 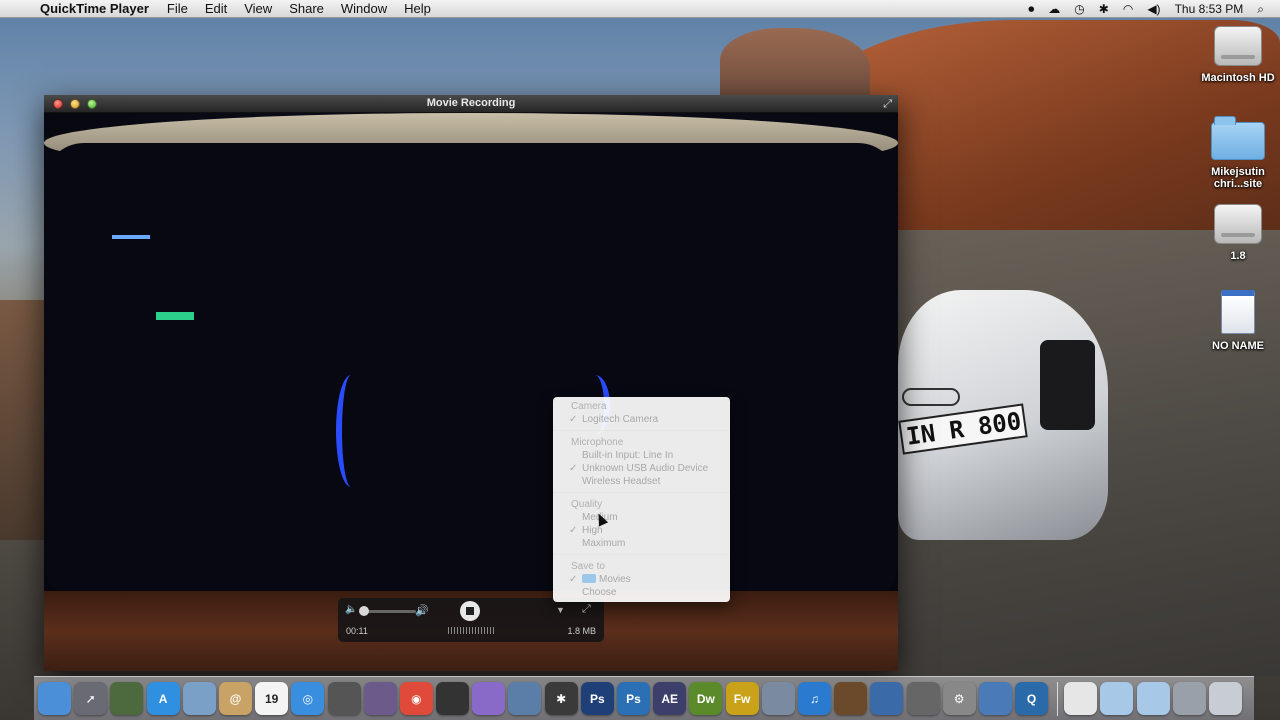 I want to click on sd-card-icon, so click(x=1238, y=312).